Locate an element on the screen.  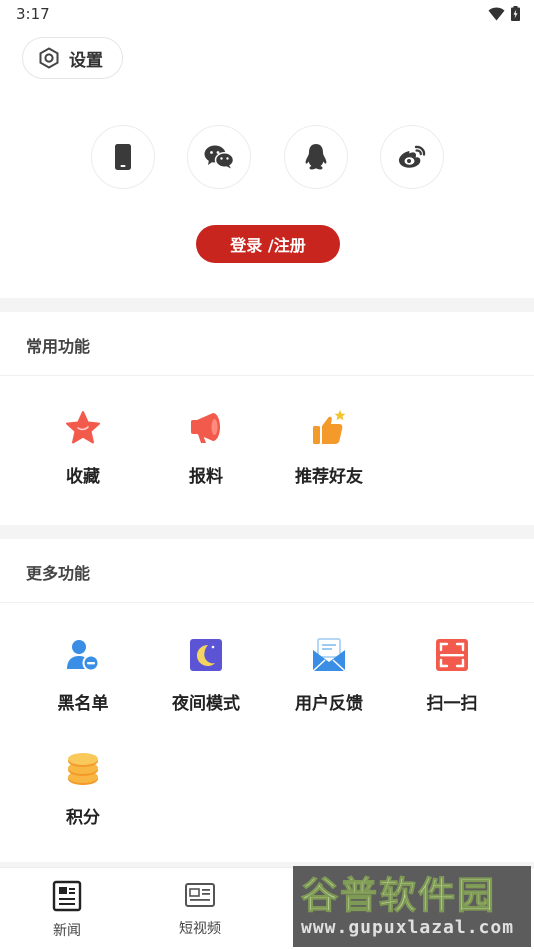
wechat-login-button is located at coordinates (219, 157).